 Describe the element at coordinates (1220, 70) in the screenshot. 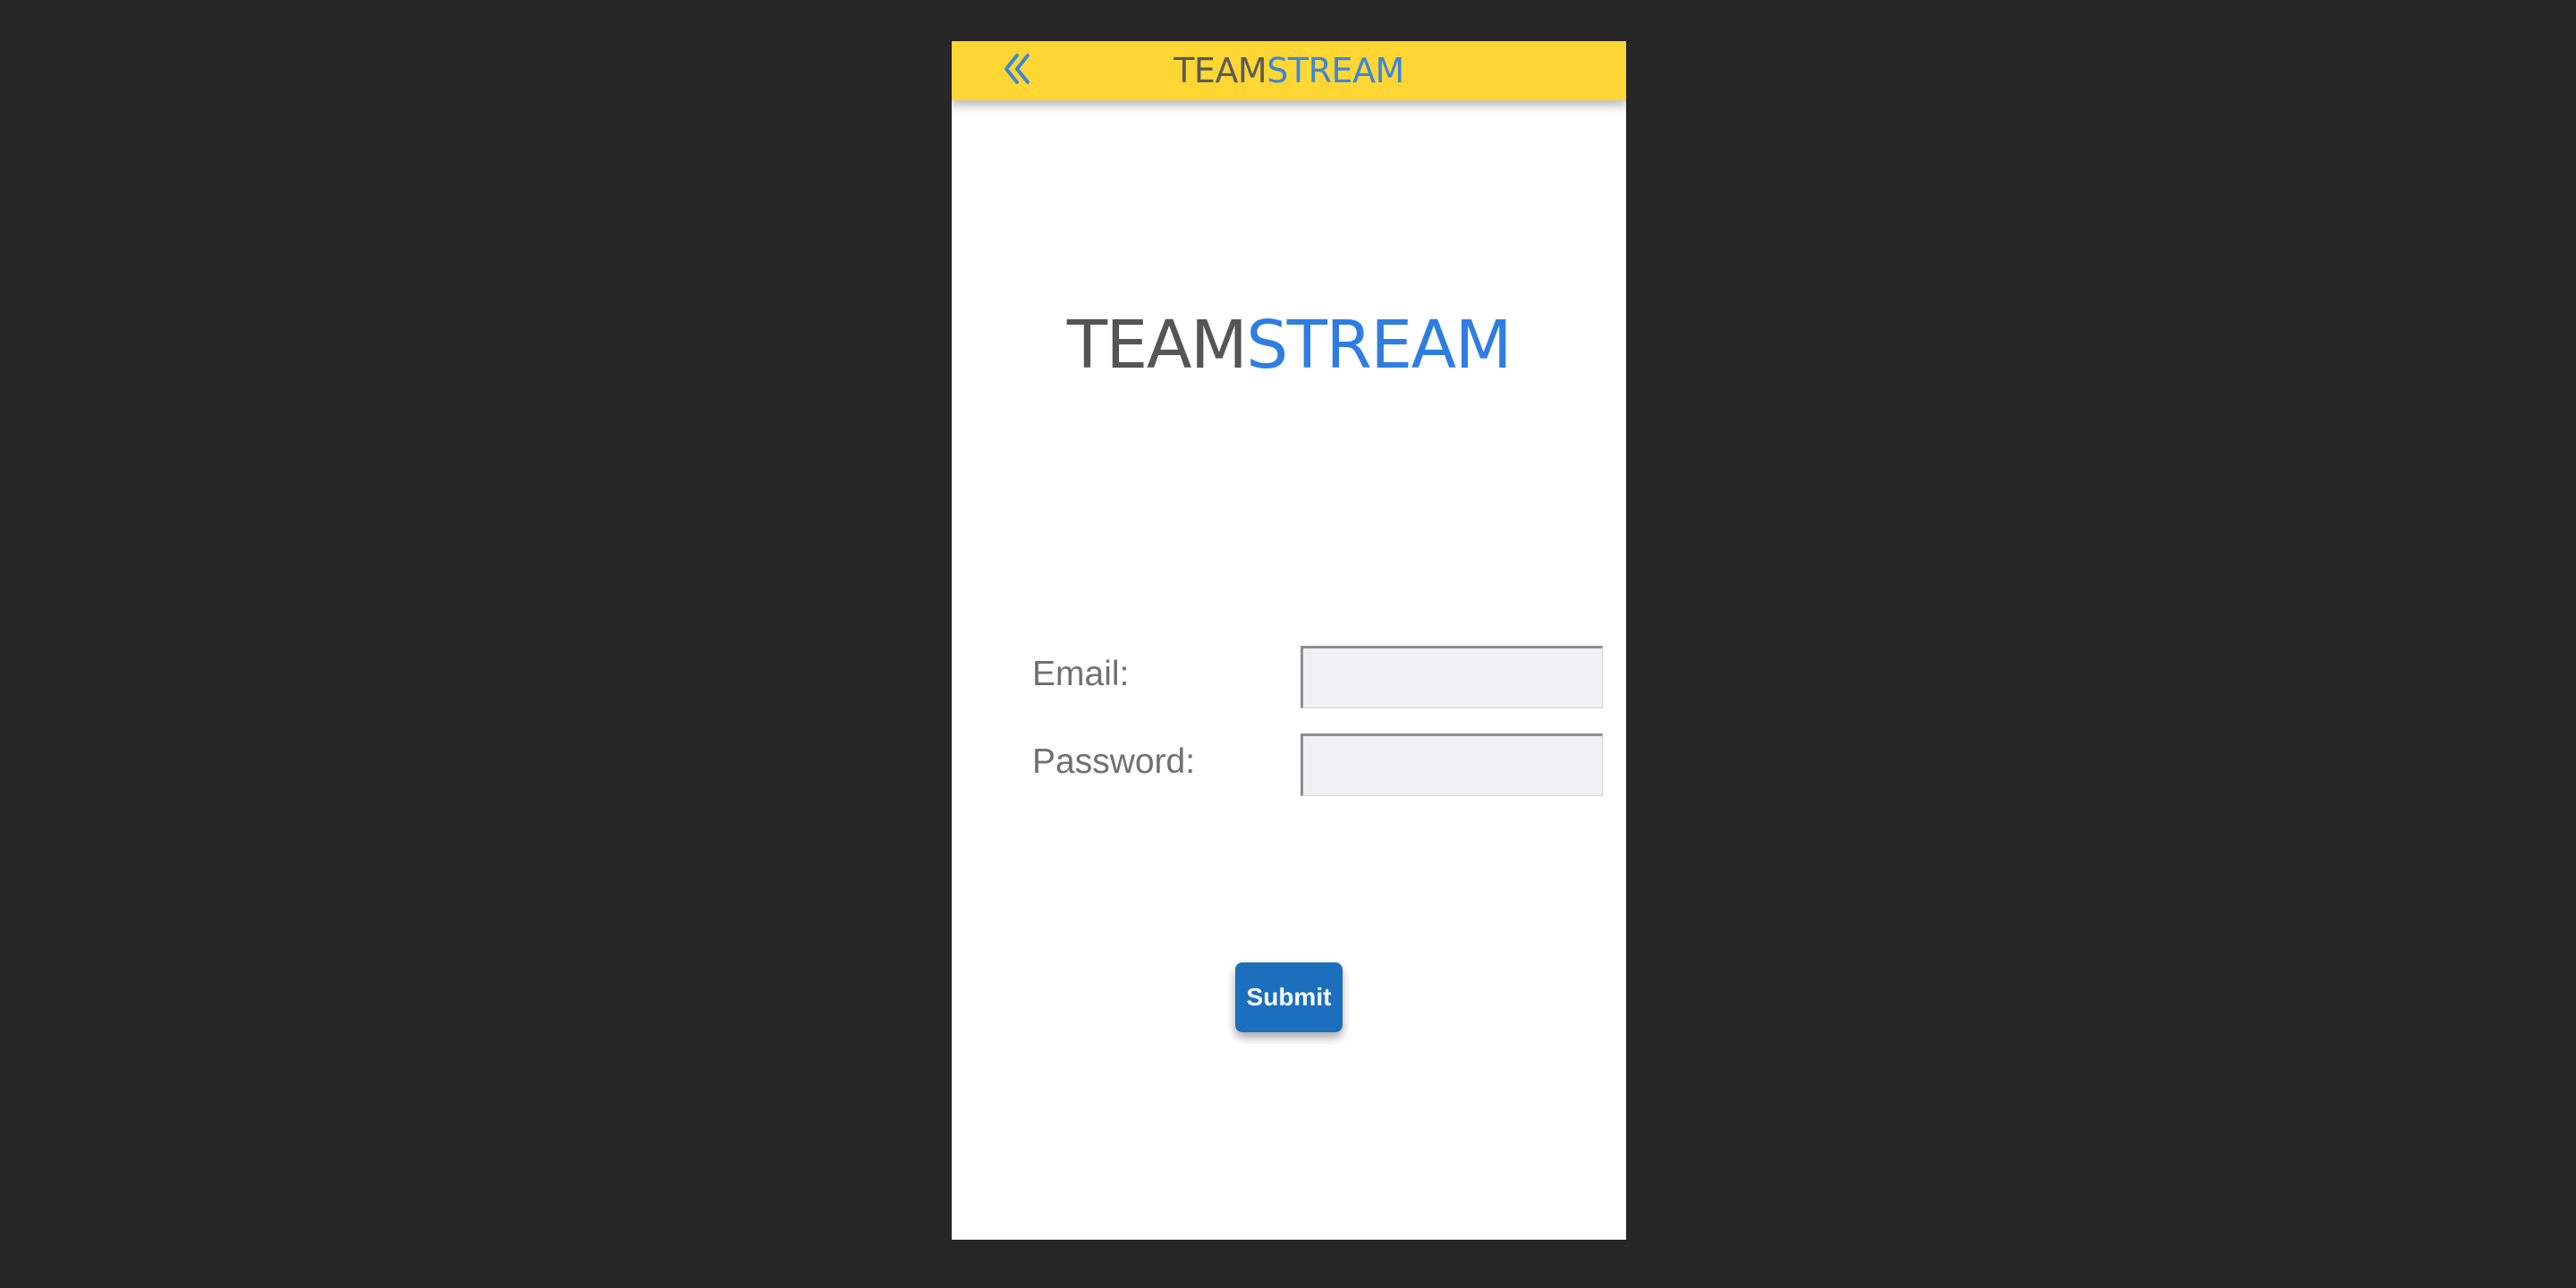

I see `header-brand-team: TEAM` at that location.